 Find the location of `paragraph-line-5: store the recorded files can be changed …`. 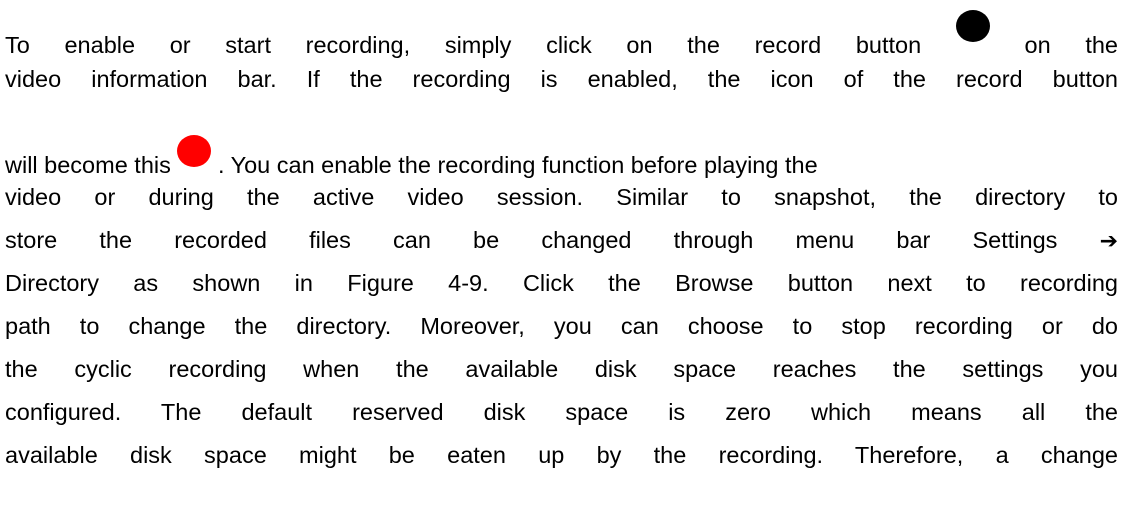

paragraph-line-5: store the recorded files can be changed … is located at coordinates (561, 241).